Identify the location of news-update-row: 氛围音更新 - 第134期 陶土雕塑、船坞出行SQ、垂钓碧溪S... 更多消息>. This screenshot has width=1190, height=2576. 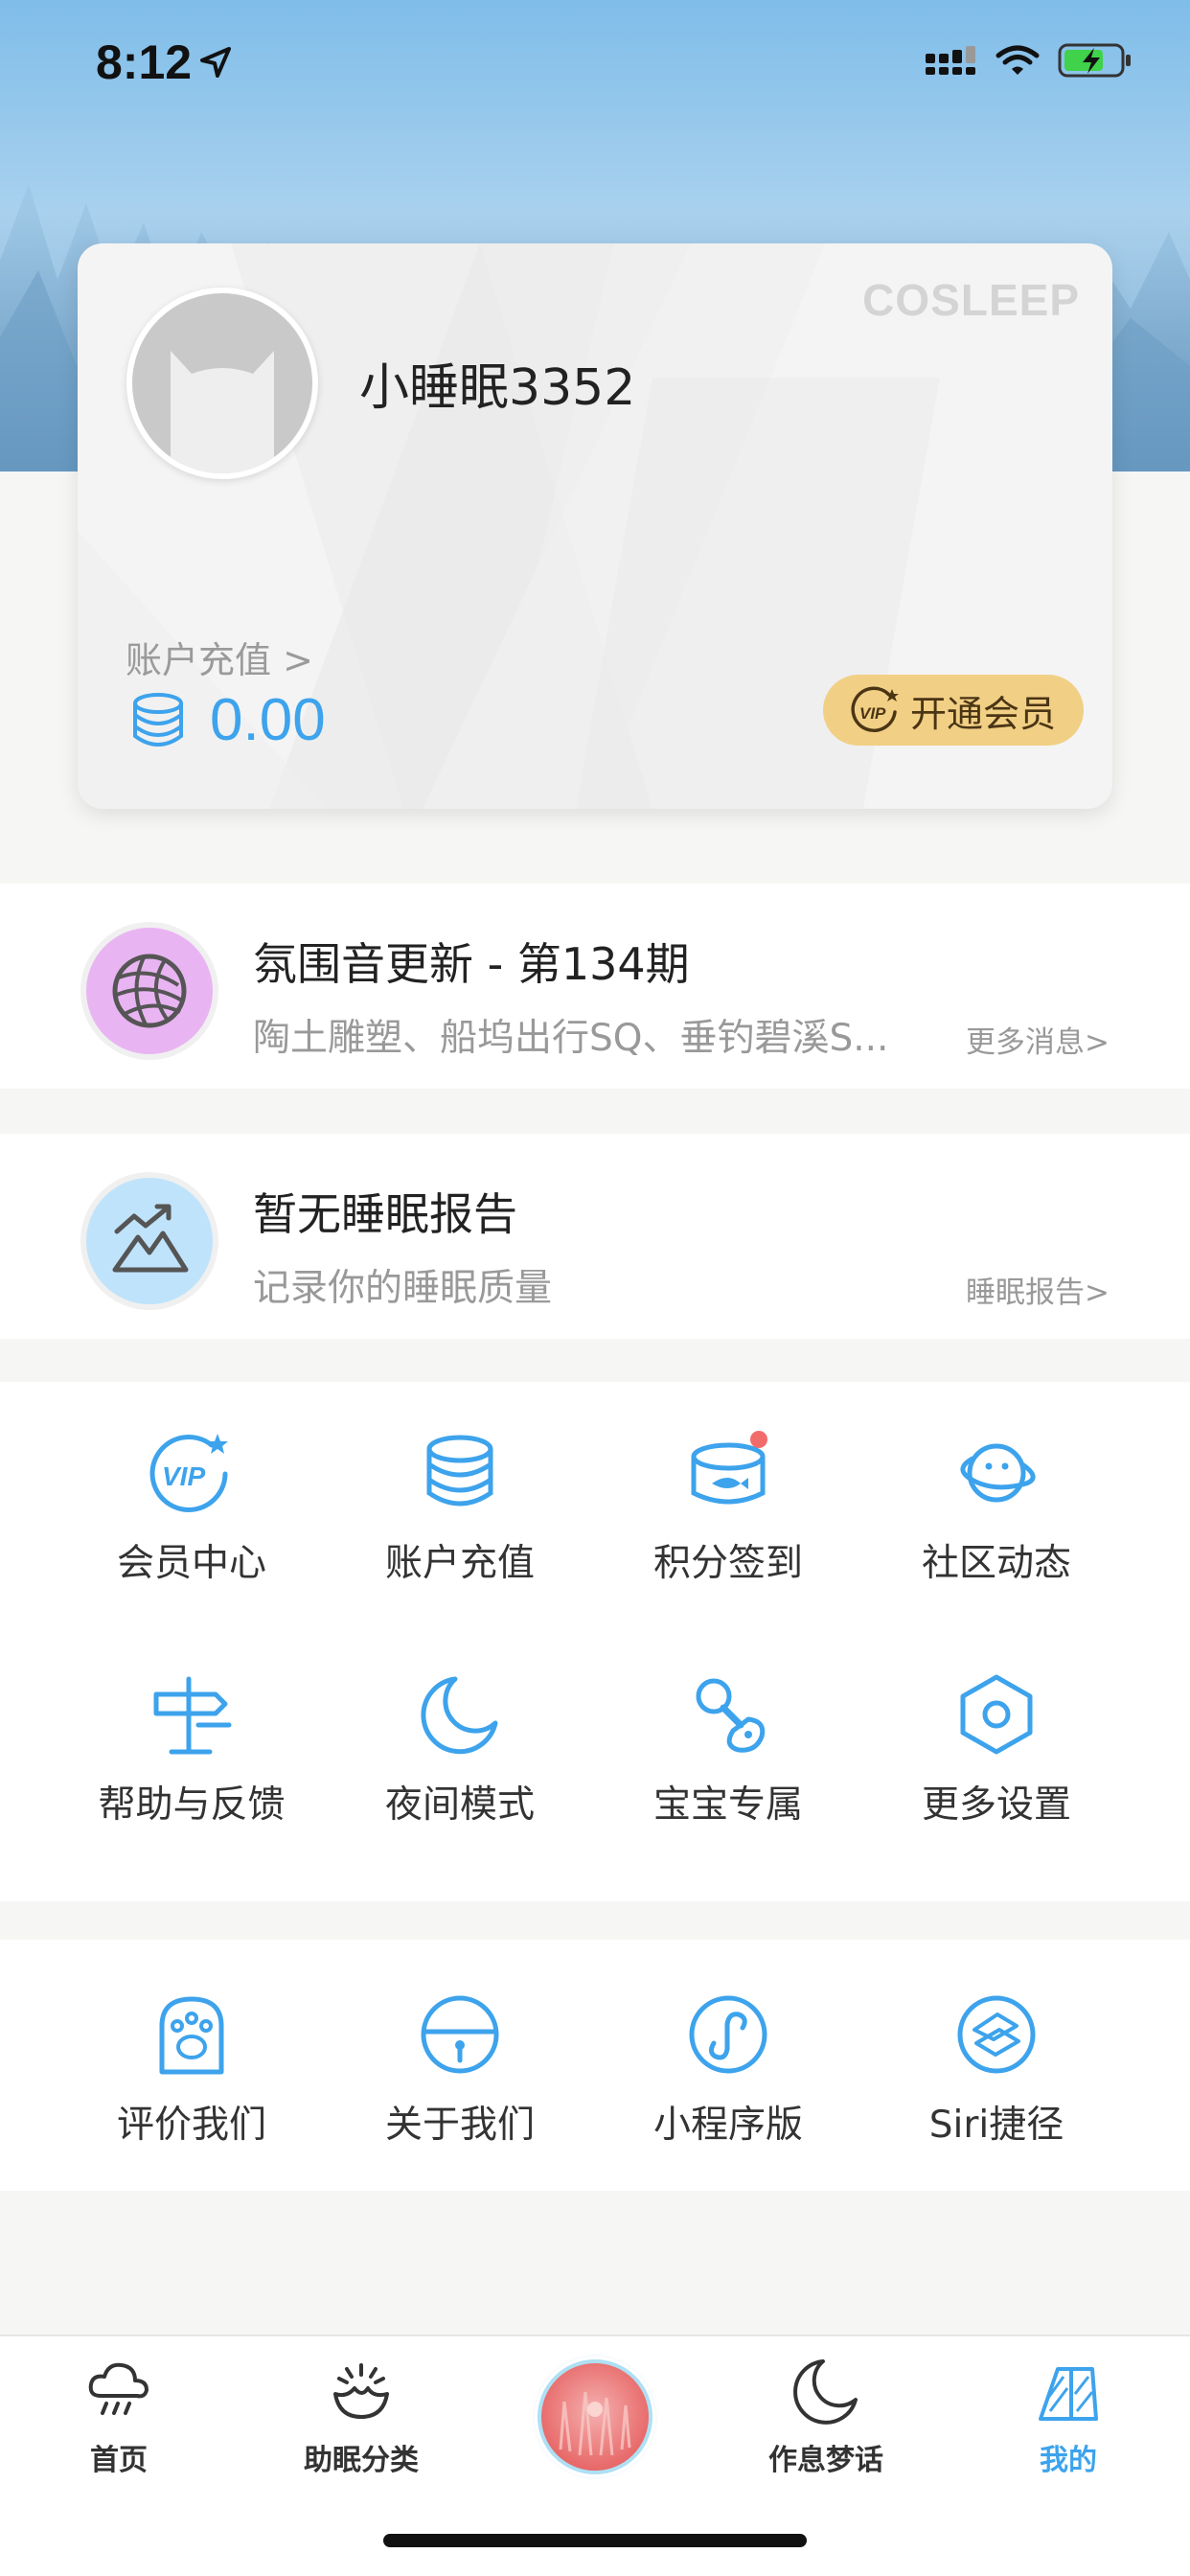
(595, 986).